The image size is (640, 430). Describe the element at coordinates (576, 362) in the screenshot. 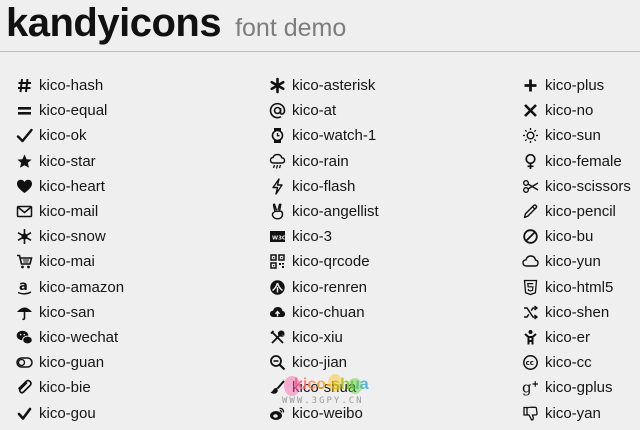

I see `icon-list-item: cc kico-cc` at that location.